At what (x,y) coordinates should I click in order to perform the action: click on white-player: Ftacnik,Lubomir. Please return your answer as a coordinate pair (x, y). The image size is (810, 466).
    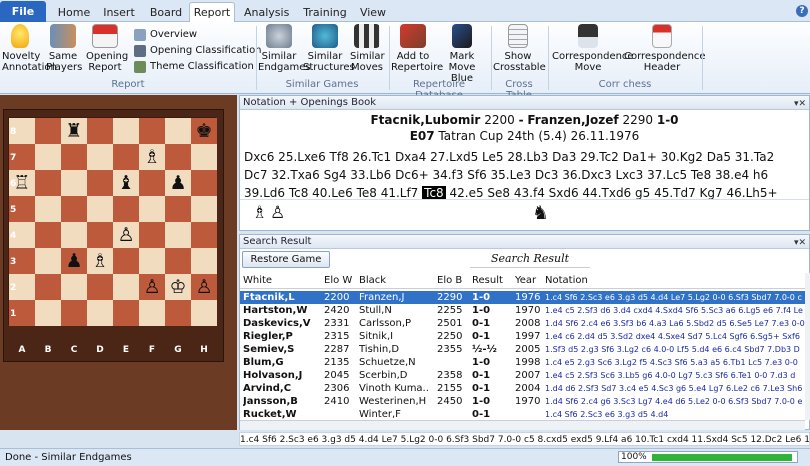
    Looking at the image, I should click on (425, 120).